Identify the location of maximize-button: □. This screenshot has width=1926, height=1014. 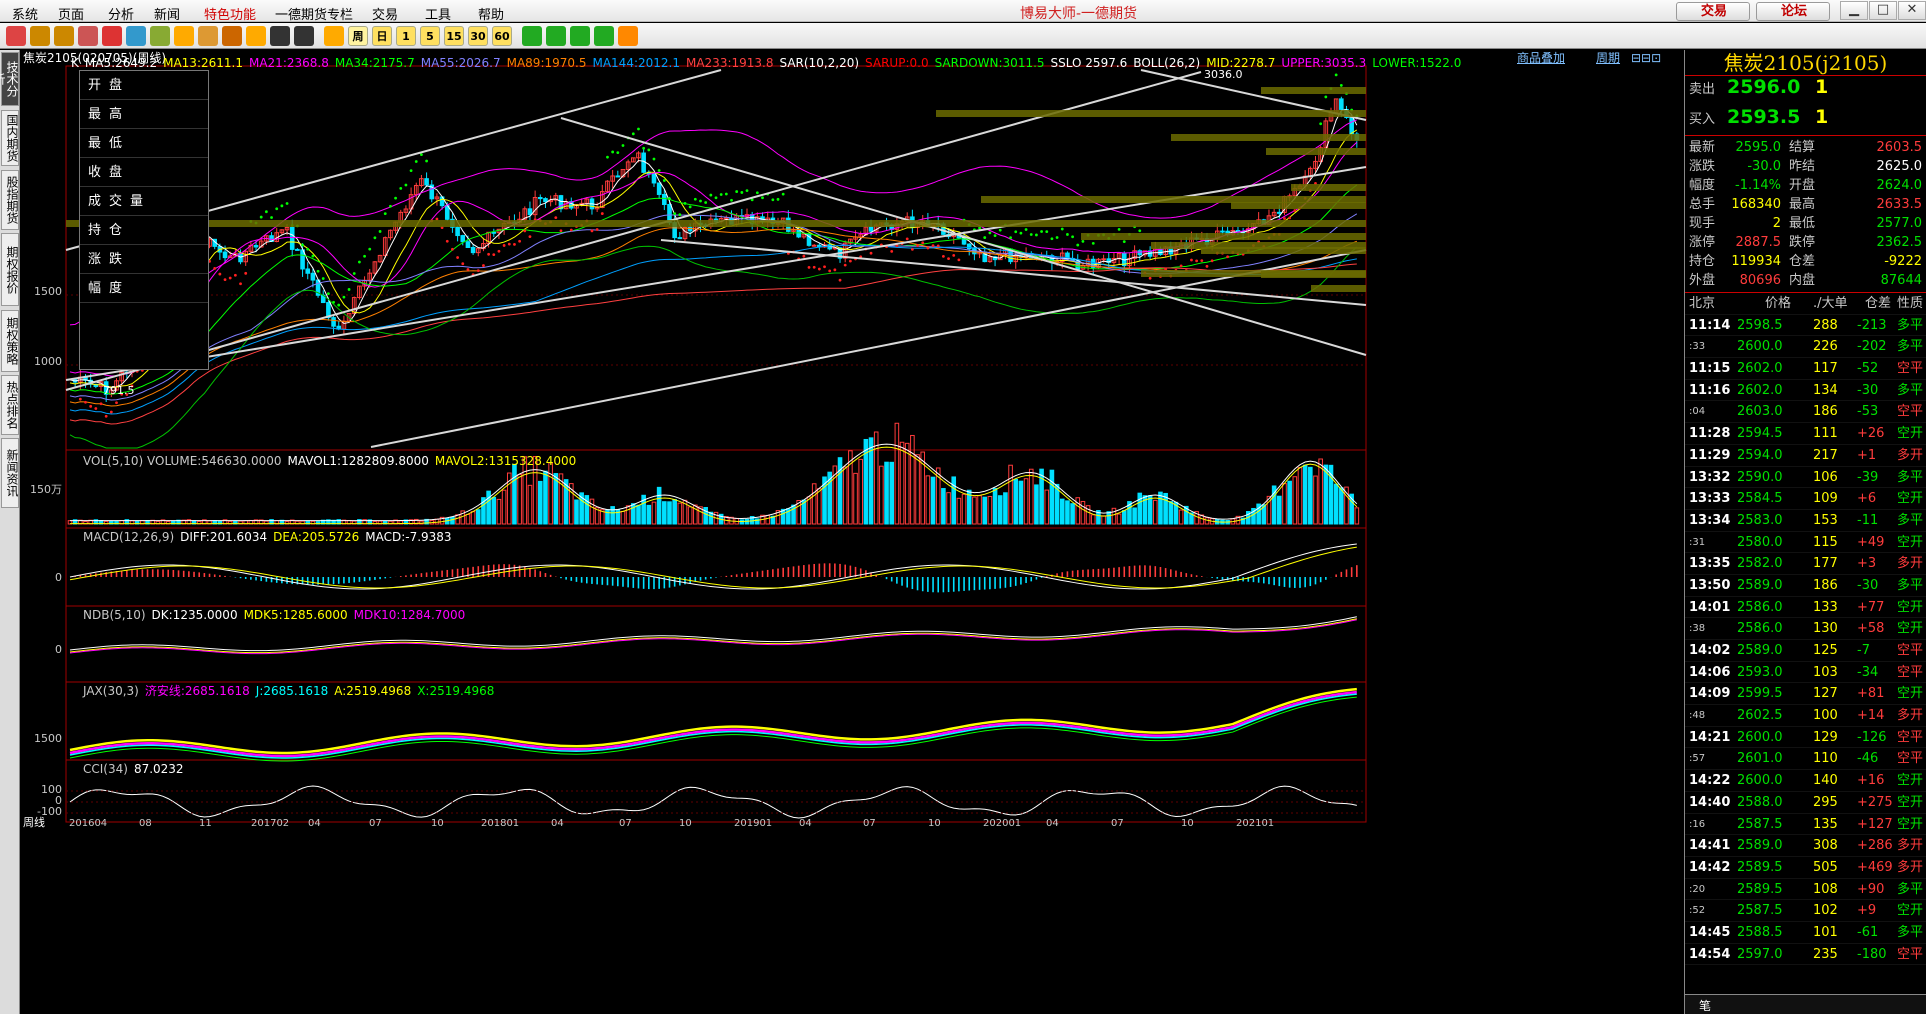
(1883, 10).